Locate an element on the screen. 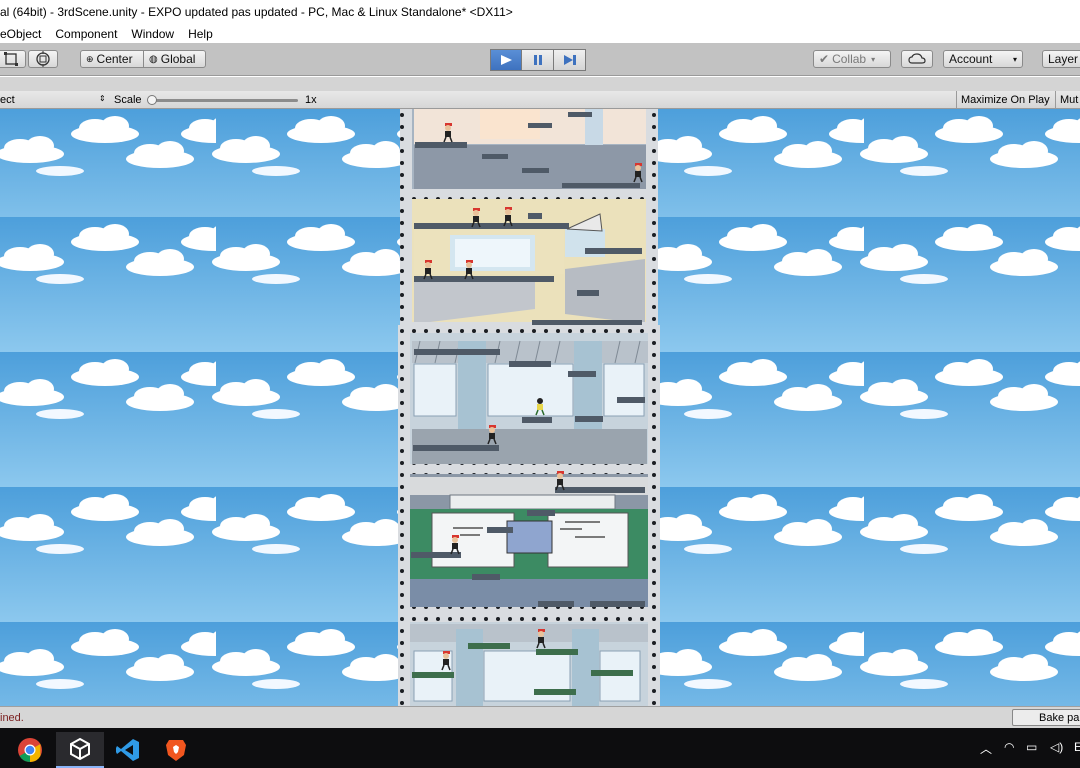 This screenshot has height=768, width=1080. taskbar-brave is located at coordinates (176, 750).